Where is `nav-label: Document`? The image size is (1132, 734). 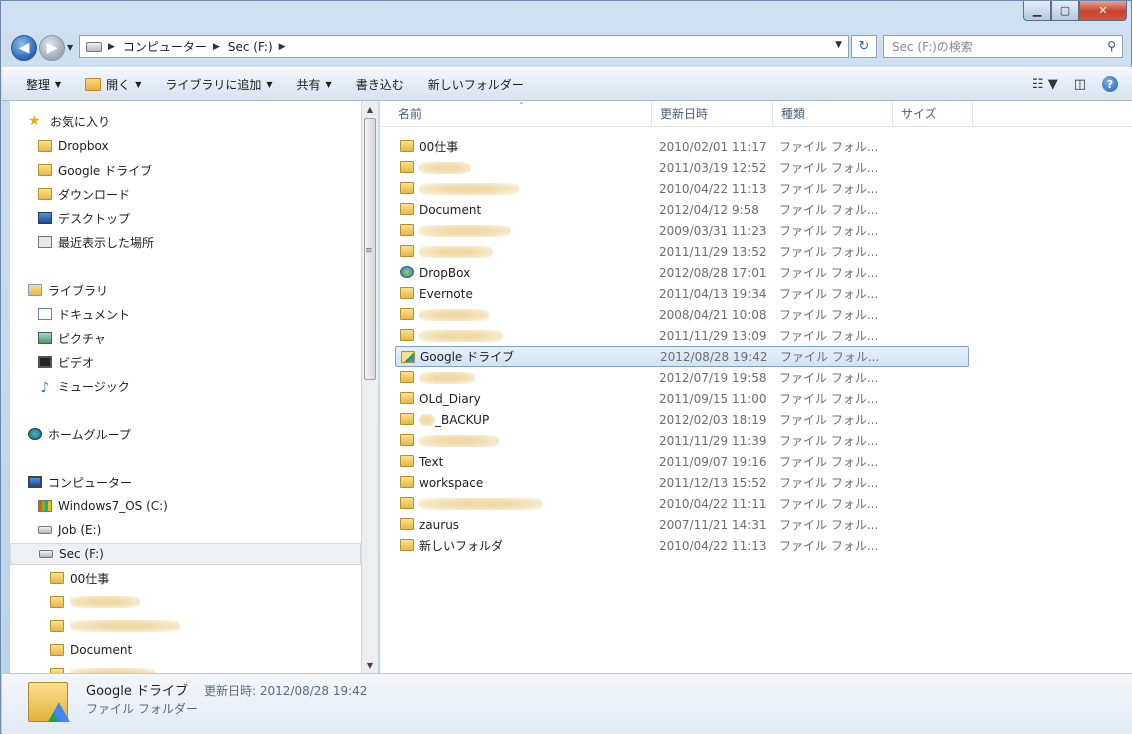
nav-label: Document is located at coordinates (101, 650).